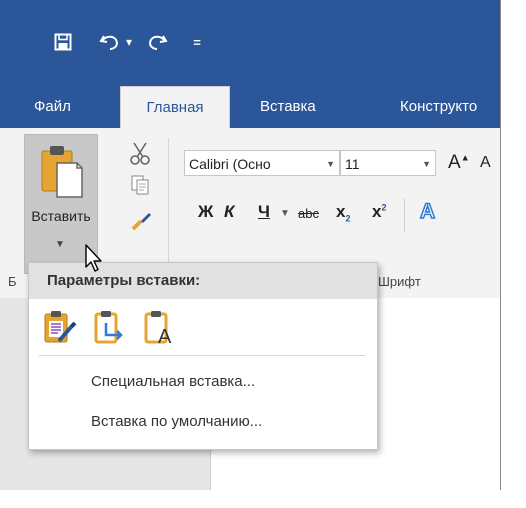 The width and height of the screenshot is (526, 508). I want to click on bold-button: Ж, so click(205, 212).